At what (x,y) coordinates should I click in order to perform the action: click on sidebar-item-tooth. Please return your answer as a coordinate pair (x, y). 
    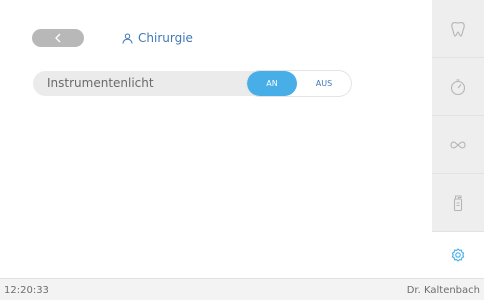
    Looking at the image, I should click on (458, 29).